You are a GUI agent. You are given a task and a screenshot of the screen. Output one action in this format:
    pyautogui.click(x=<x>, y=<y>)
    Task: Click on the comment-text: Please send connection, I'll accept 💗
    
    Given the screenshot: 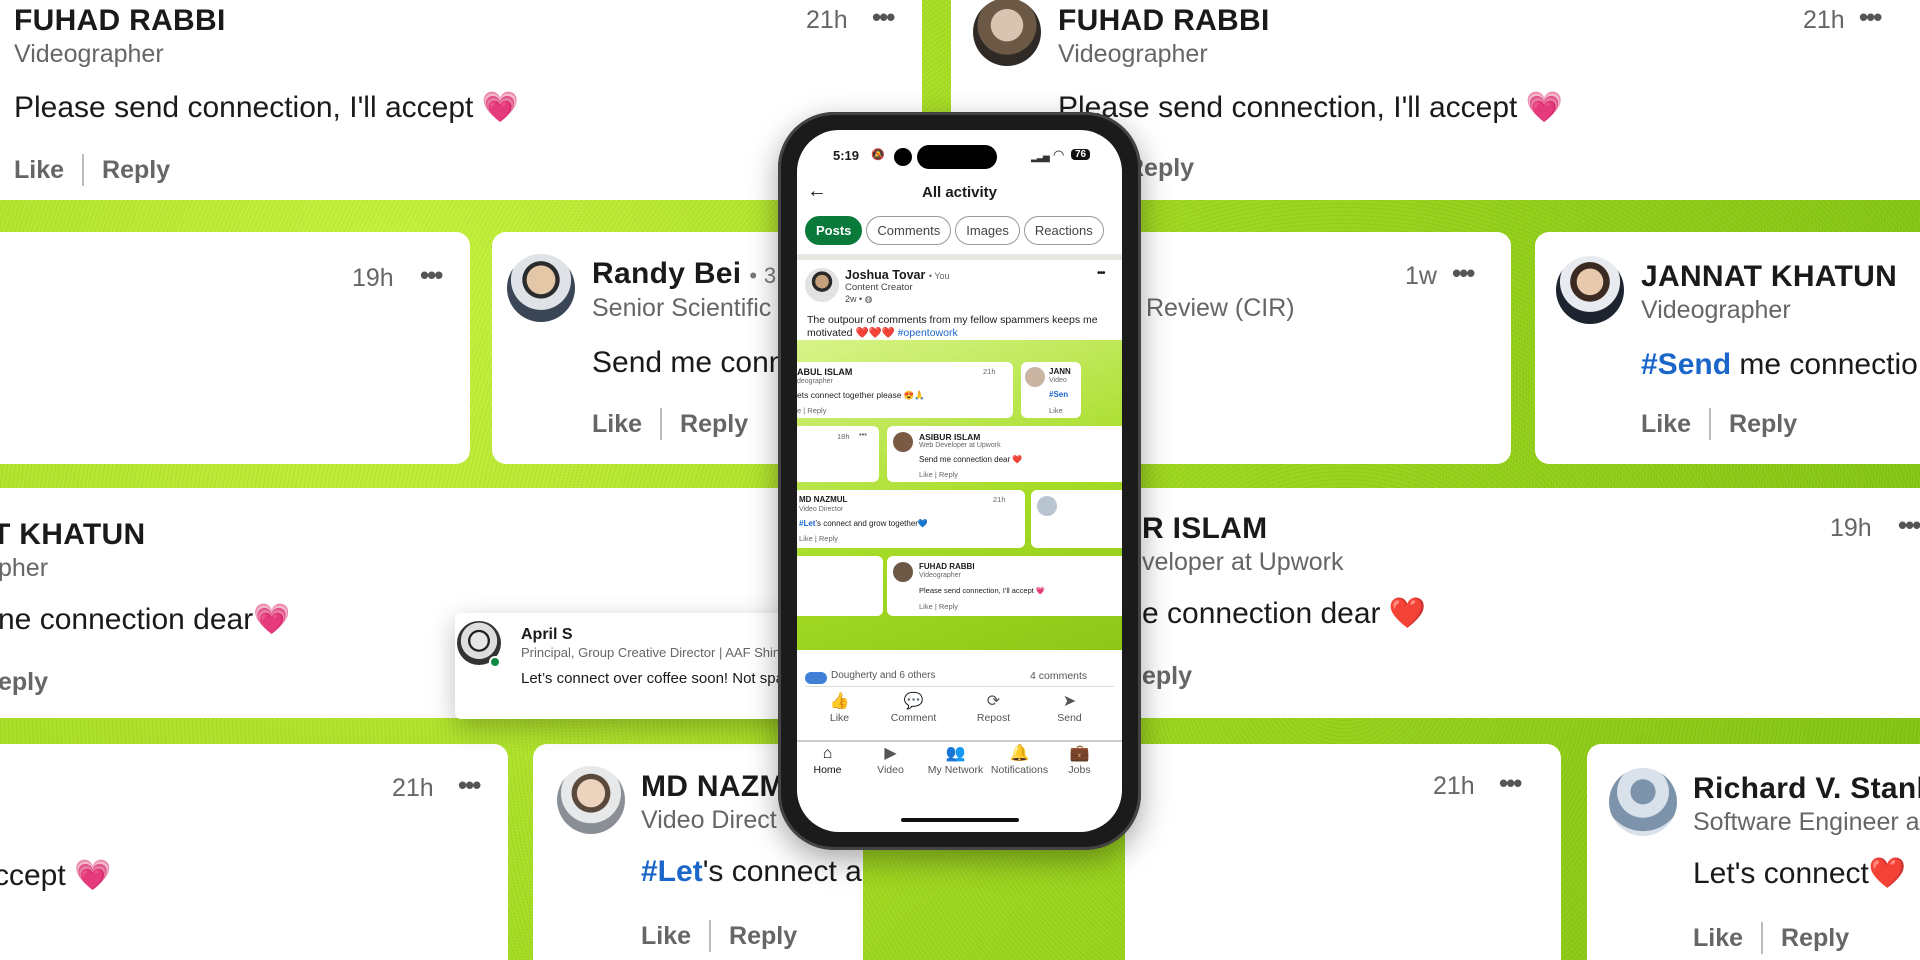 What is the action you would take?
    pyautogui.click(x=1311, y=107)
    